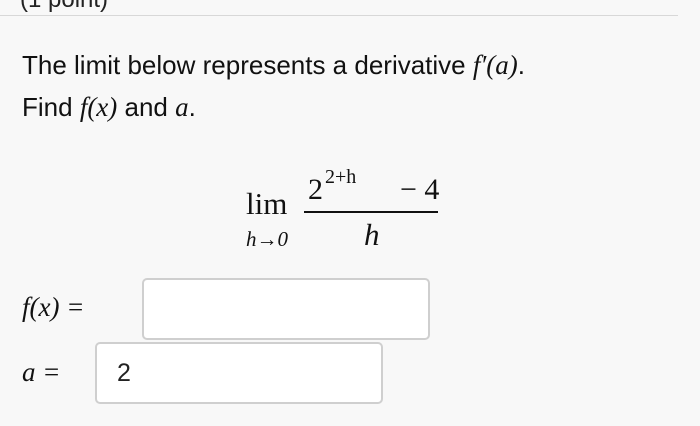 The height and width of the screenshot is (426, 700). I want to click on limit-fraction: 2 2+h − 4 h, so click(372, 209).